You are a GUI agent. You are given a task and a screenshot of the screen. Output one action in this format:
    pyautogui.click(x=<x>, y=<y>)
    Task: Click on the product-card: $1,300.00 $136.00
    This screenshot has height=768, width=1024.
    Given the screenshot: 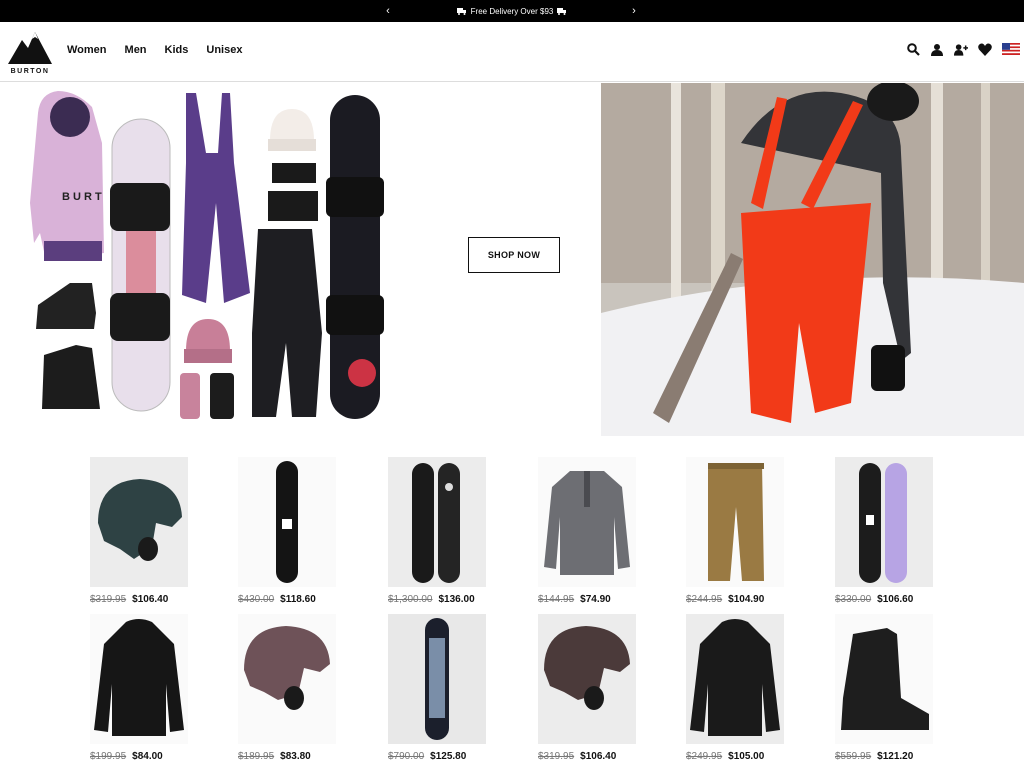 What is the action you would take?
    pyautogui.click(x=437, y=531)
    